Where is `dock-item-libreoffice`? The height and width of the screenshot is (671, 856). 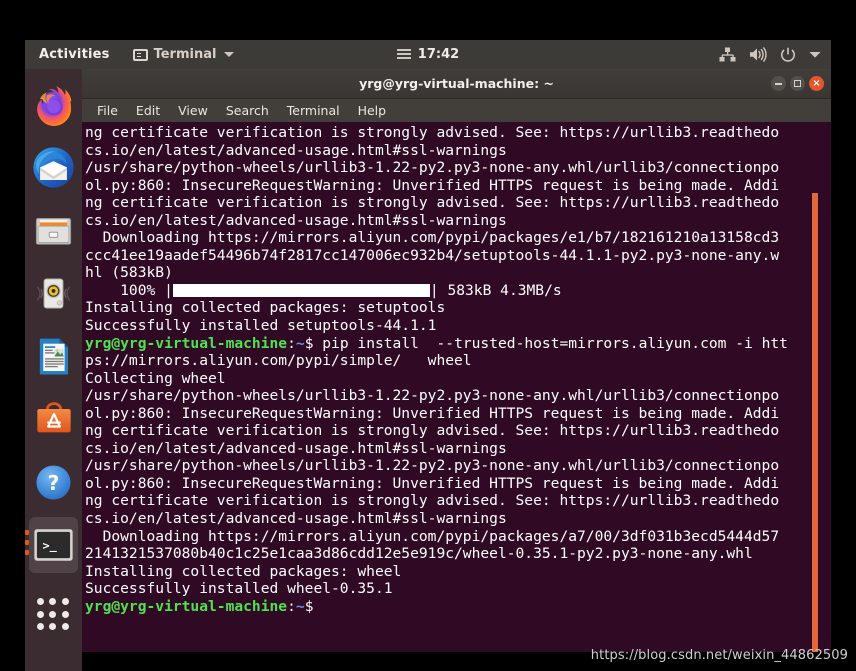
dock-item-libreoffice is located at coordinates (53, 356).